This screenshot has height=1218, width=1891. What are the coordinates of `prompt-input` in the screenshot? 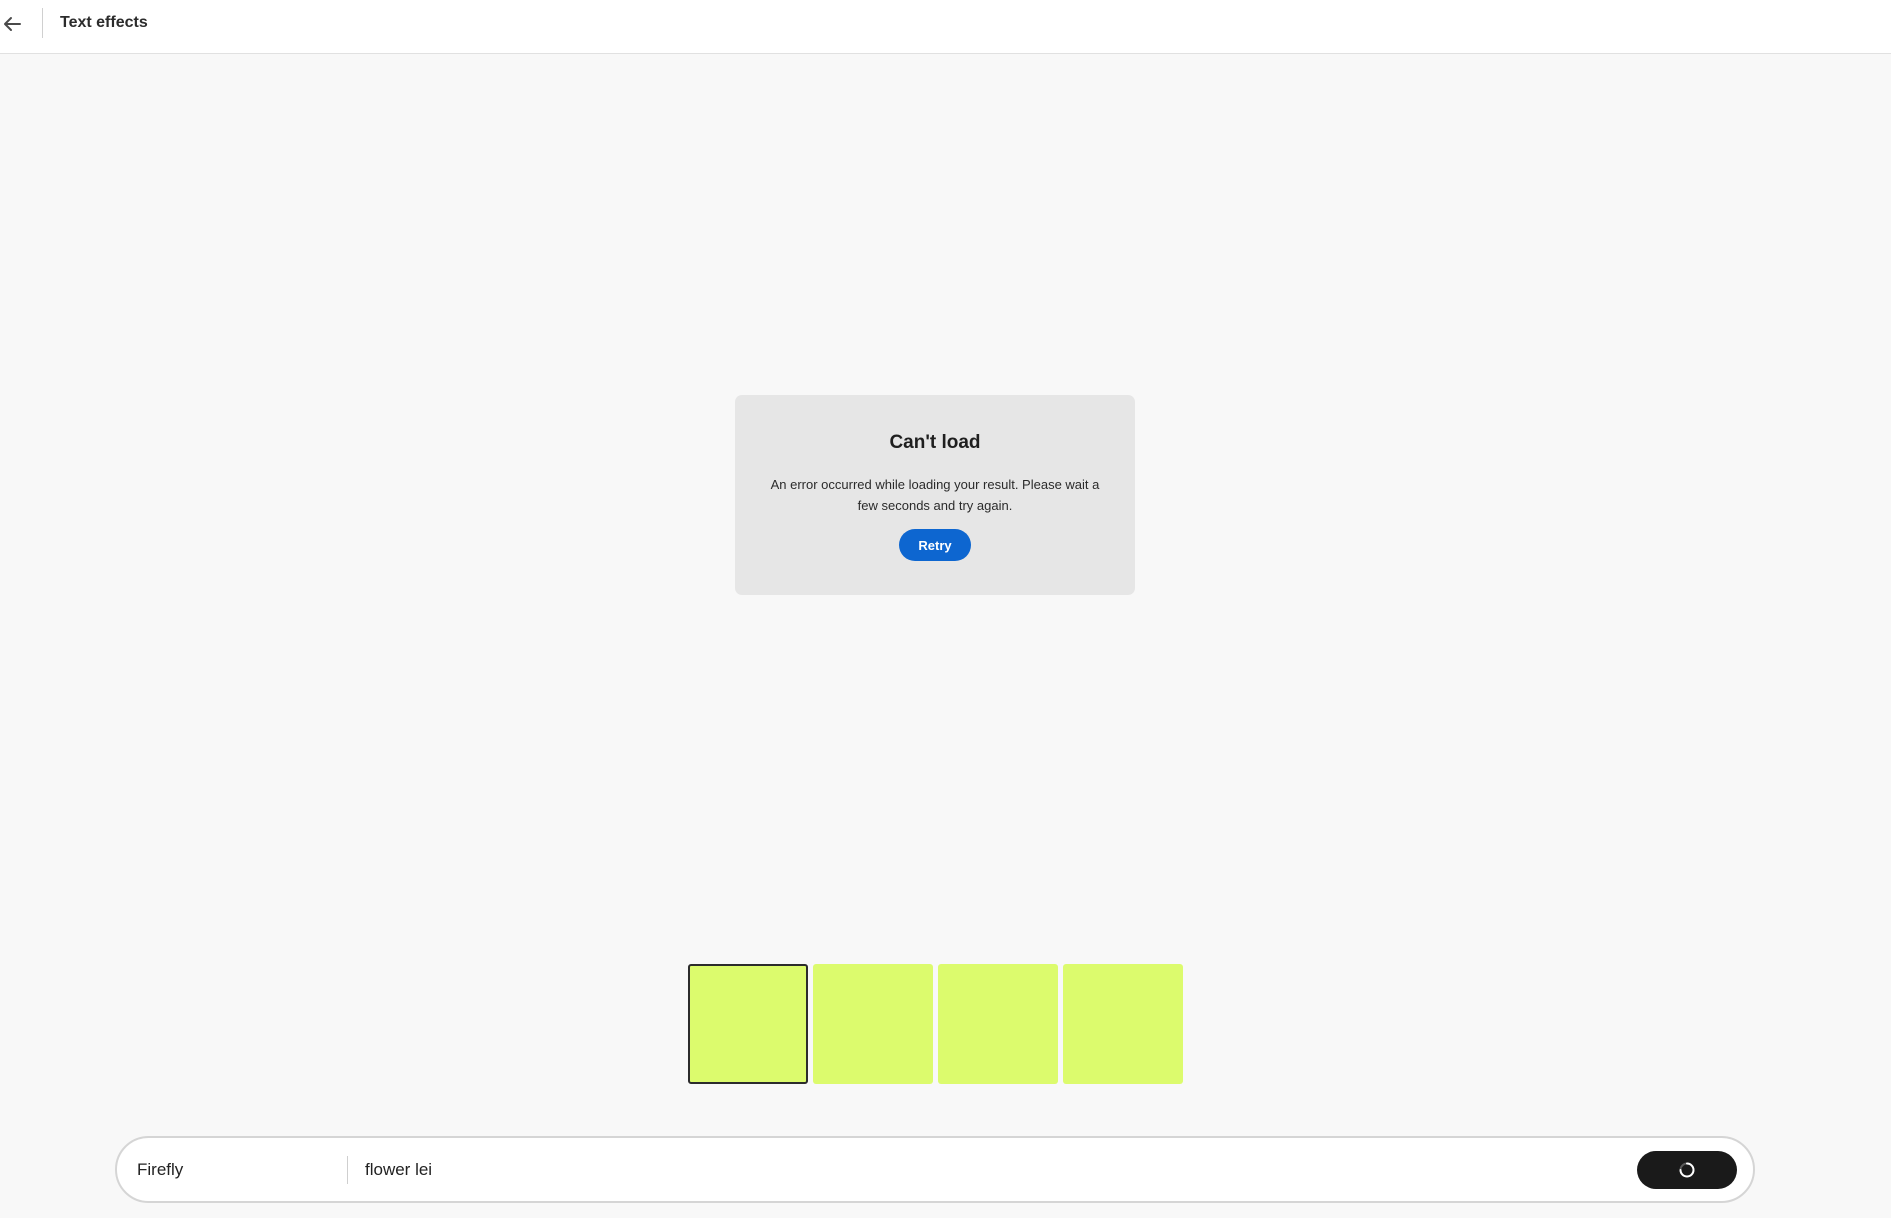 It's located at (865, 1170).